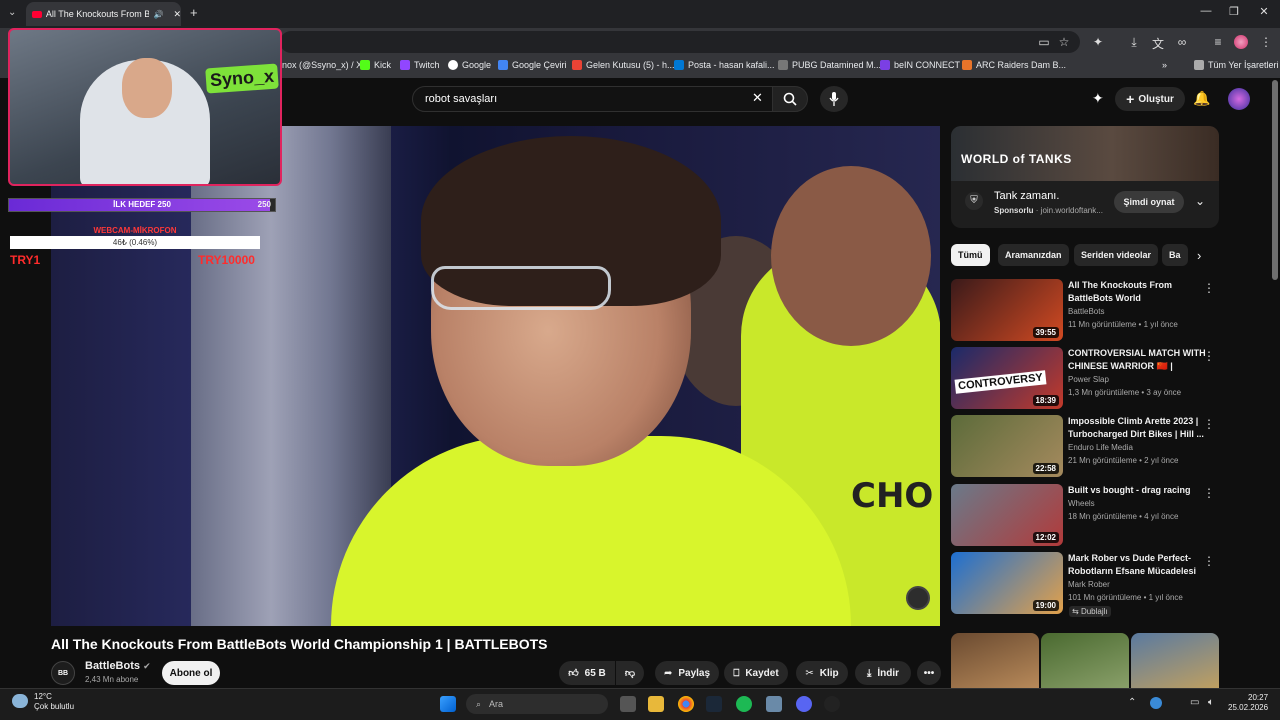  I want to click on save-button: ⎕ Kaydet, so click(756, 673).